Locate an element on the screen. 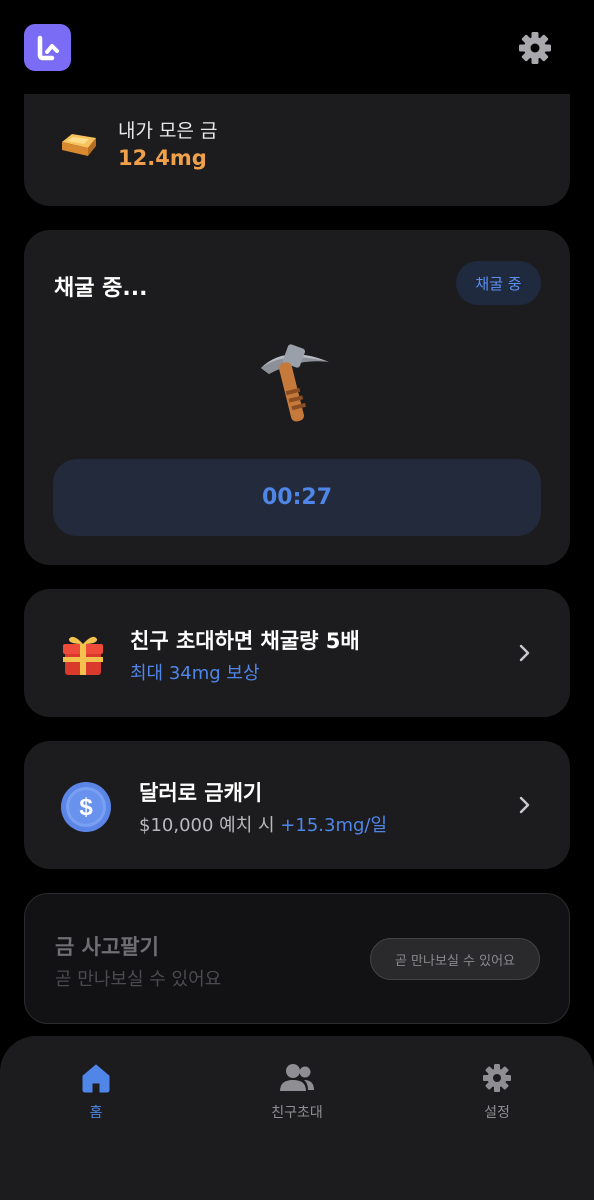  top-bar is located at coordinates (297, 47).